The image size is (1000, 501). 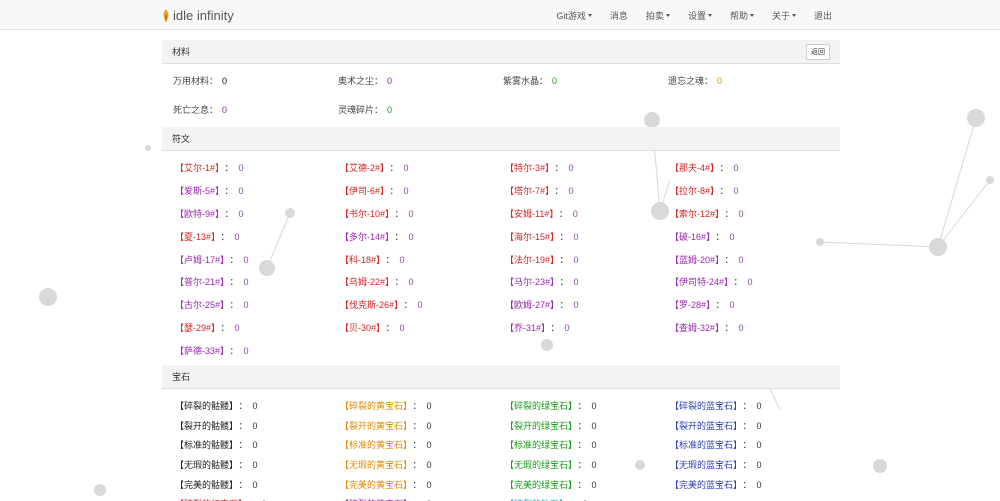 What do you see at coordinates (530, 282) in the screenshot?
I see `rune-name-link: 【马尔-23#】` at bounding box center [530, 282].